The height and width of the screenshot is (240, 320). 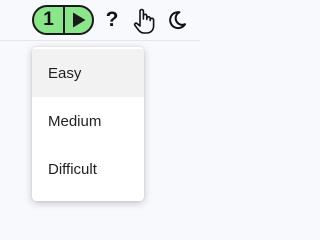 I want to click on menu-item-easy: Easy, so click(x=88, y=73).